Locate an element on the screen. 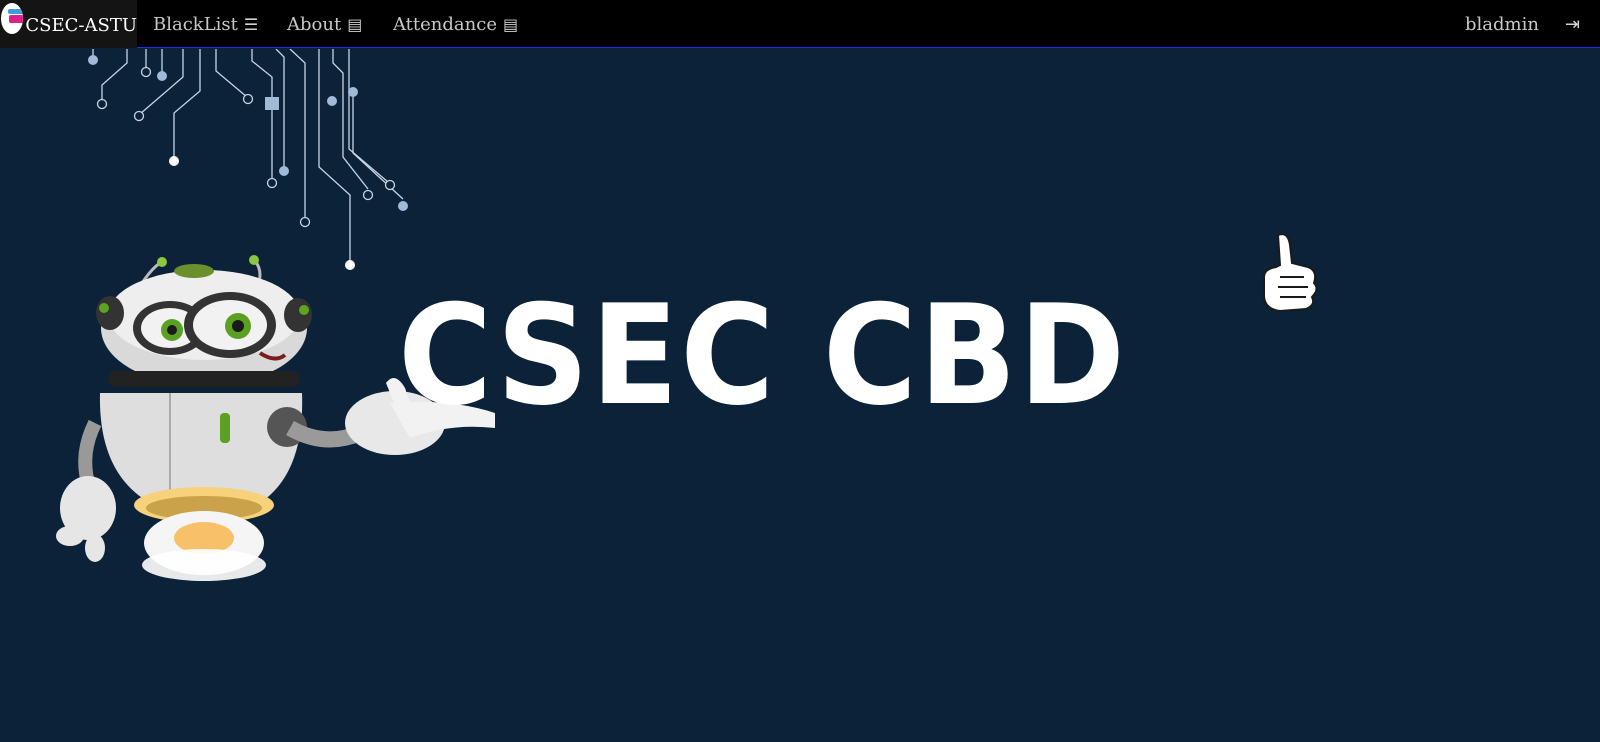  hero-title: CSEC CBD is located at coordinates (762, 355).